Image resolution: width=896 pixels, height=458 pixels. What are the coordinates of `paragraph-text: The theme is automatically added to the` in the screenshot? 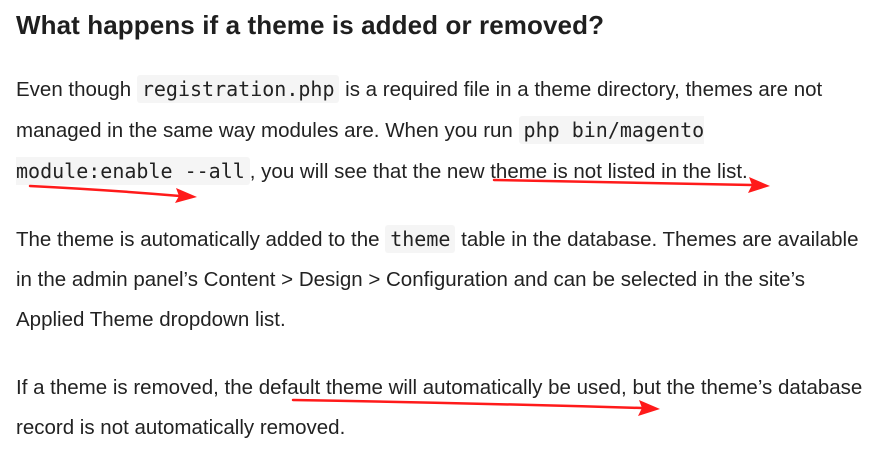 It's located at (201, 239).